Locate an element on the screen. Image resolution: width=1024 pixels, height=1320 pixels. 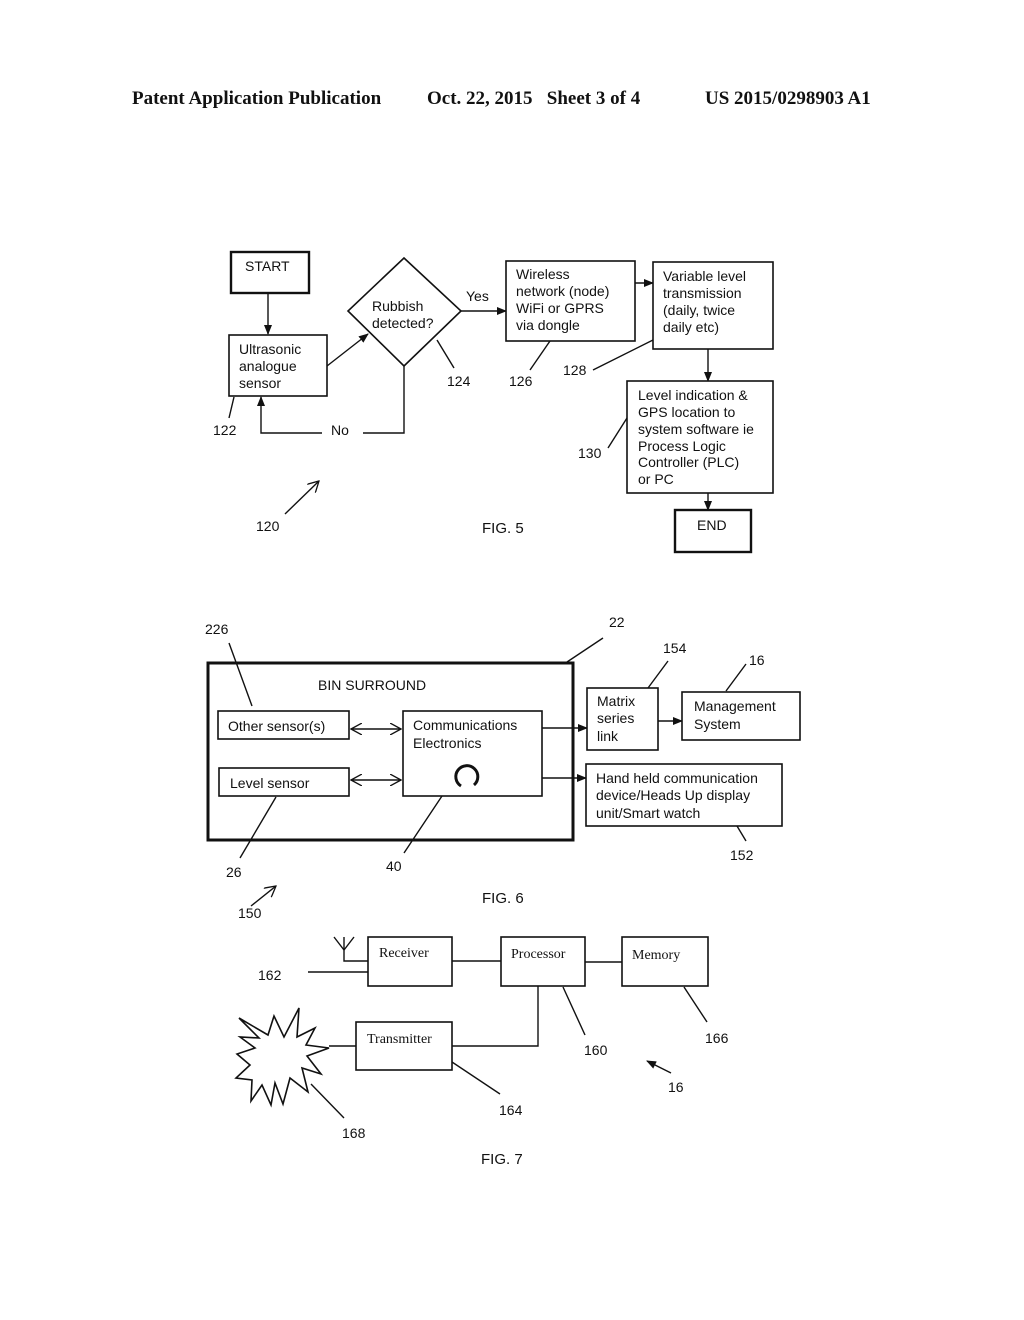
no-path-left is located at coordinates (289, 415).